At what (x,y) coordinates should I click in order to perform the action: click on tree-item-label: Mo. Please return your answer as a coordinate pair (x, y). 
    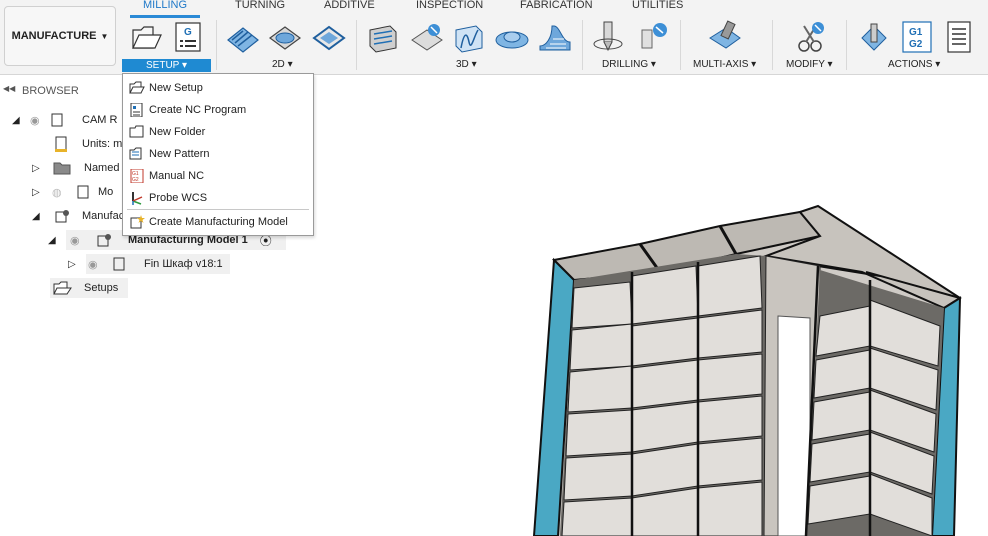
    Looking at the image, I should click on (106, 192).